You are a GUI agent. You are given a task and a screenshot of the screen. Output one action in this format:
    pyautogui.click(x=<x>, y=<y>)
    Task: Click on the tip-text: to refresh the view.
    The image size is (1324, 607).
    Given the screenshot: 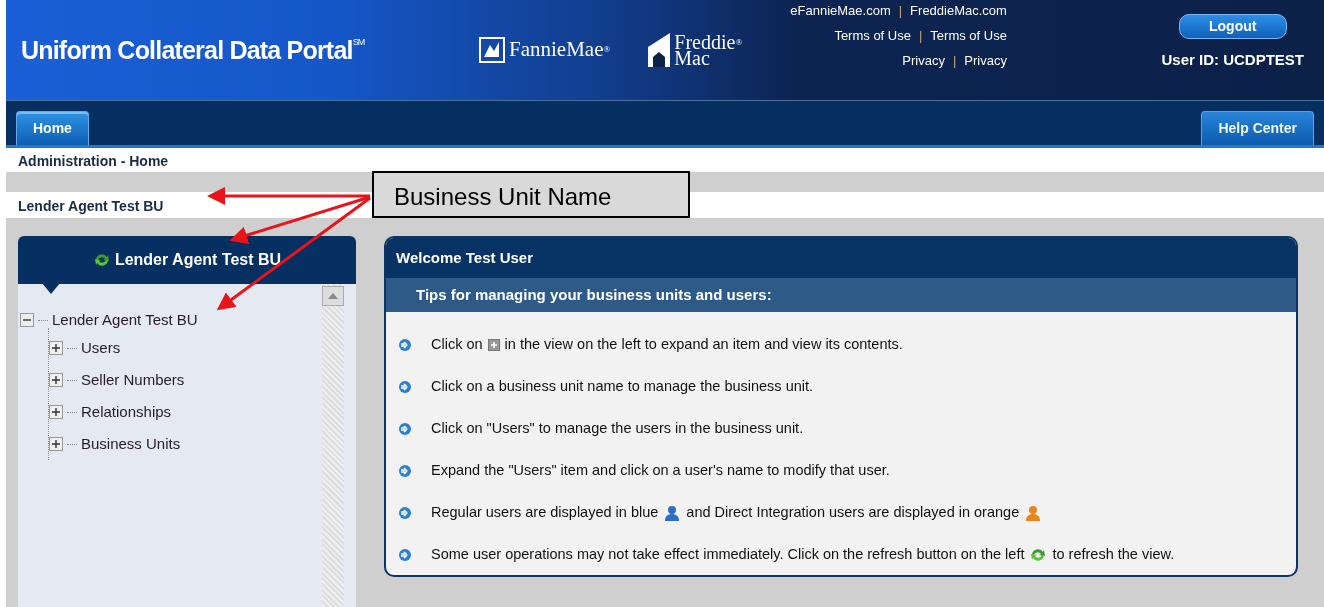 What is the action you would take?
    pyautogui.click(x=1113, y=555)
    